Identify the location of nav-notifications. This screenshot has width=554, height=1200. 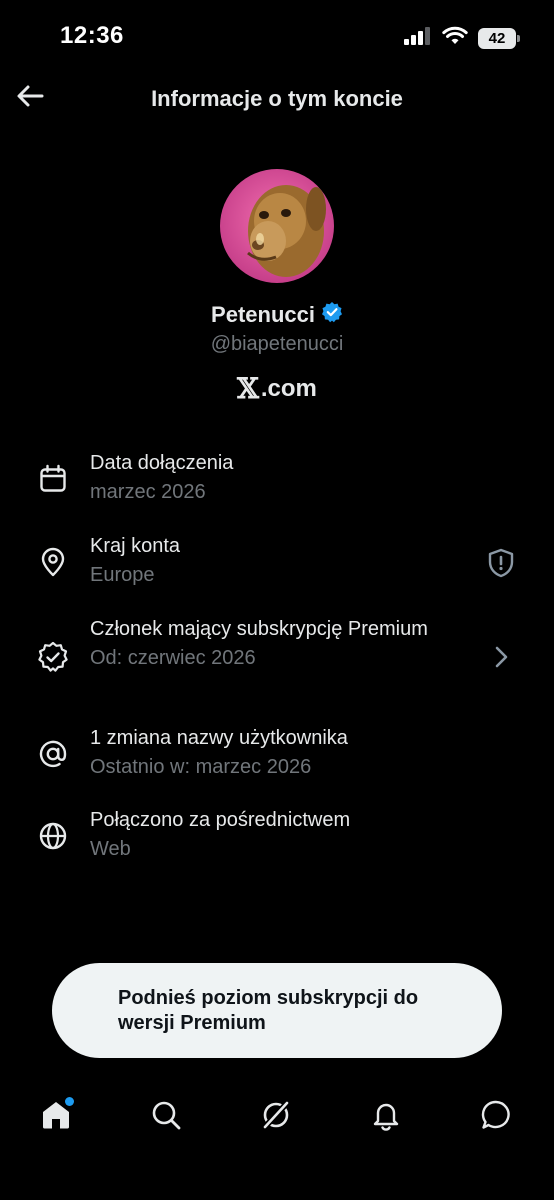
(386, 1117).